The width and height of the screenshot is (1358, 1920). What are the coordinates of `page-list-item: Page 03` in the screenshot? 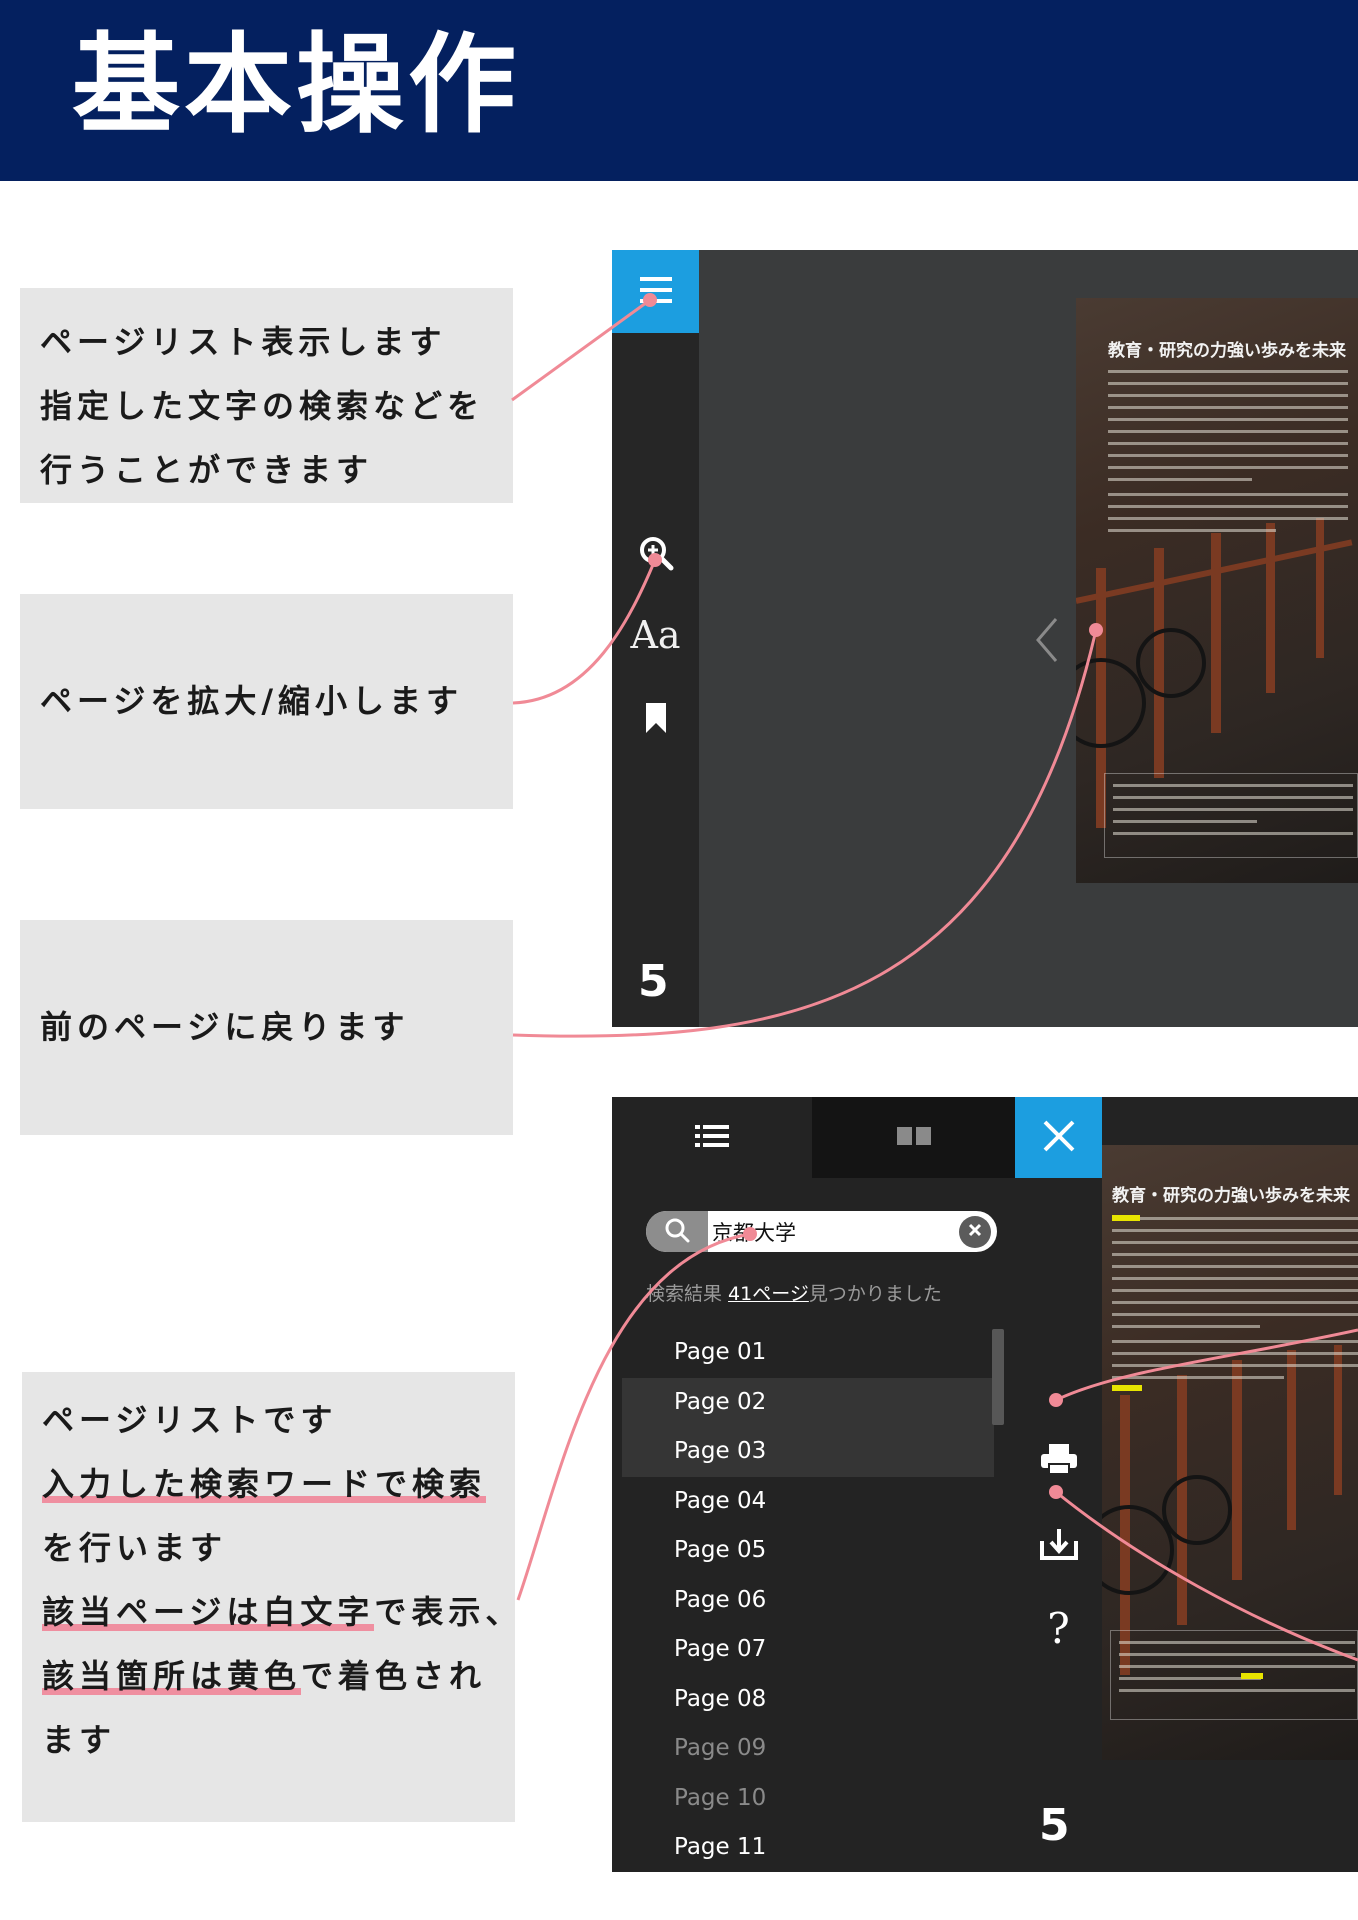 It's located at (808, 1452).